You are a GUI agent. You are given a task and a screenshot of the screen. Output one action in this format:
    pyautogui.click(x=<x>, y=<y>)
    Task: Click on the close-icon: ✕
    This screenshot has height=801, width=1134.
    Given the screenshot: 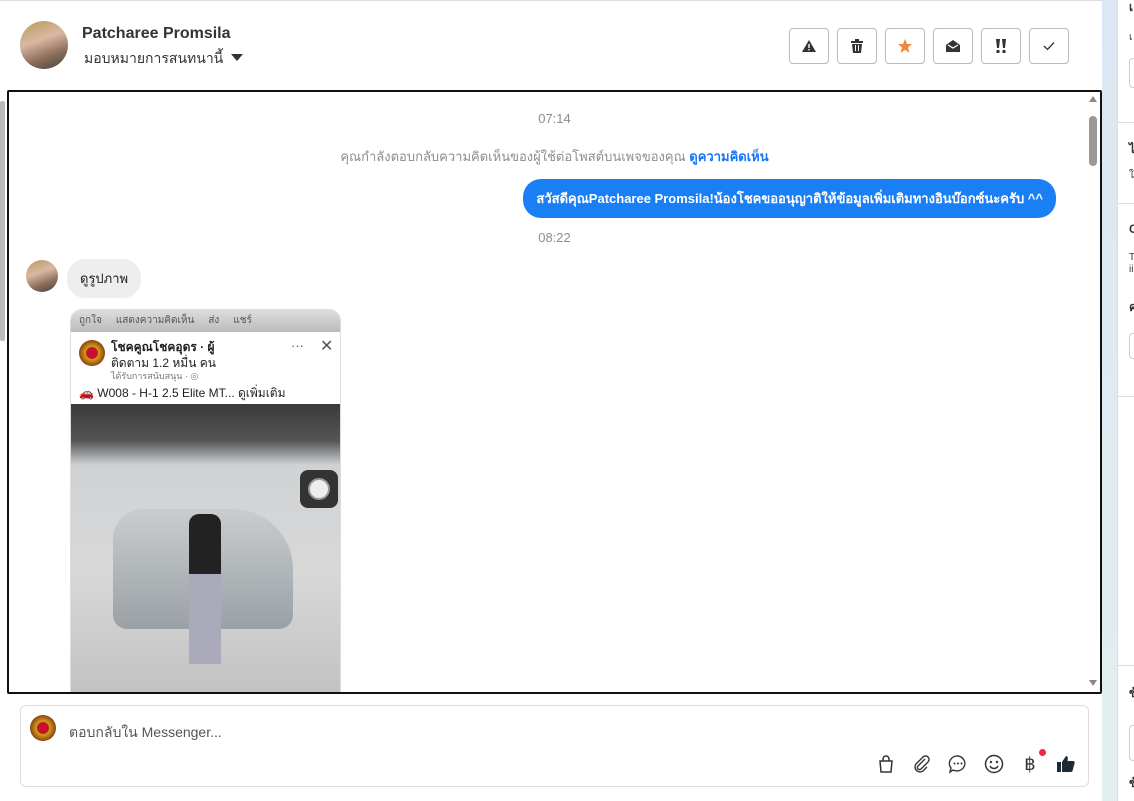 What is the action you would take?
    pyautogui.click(x=327, y=346)
    